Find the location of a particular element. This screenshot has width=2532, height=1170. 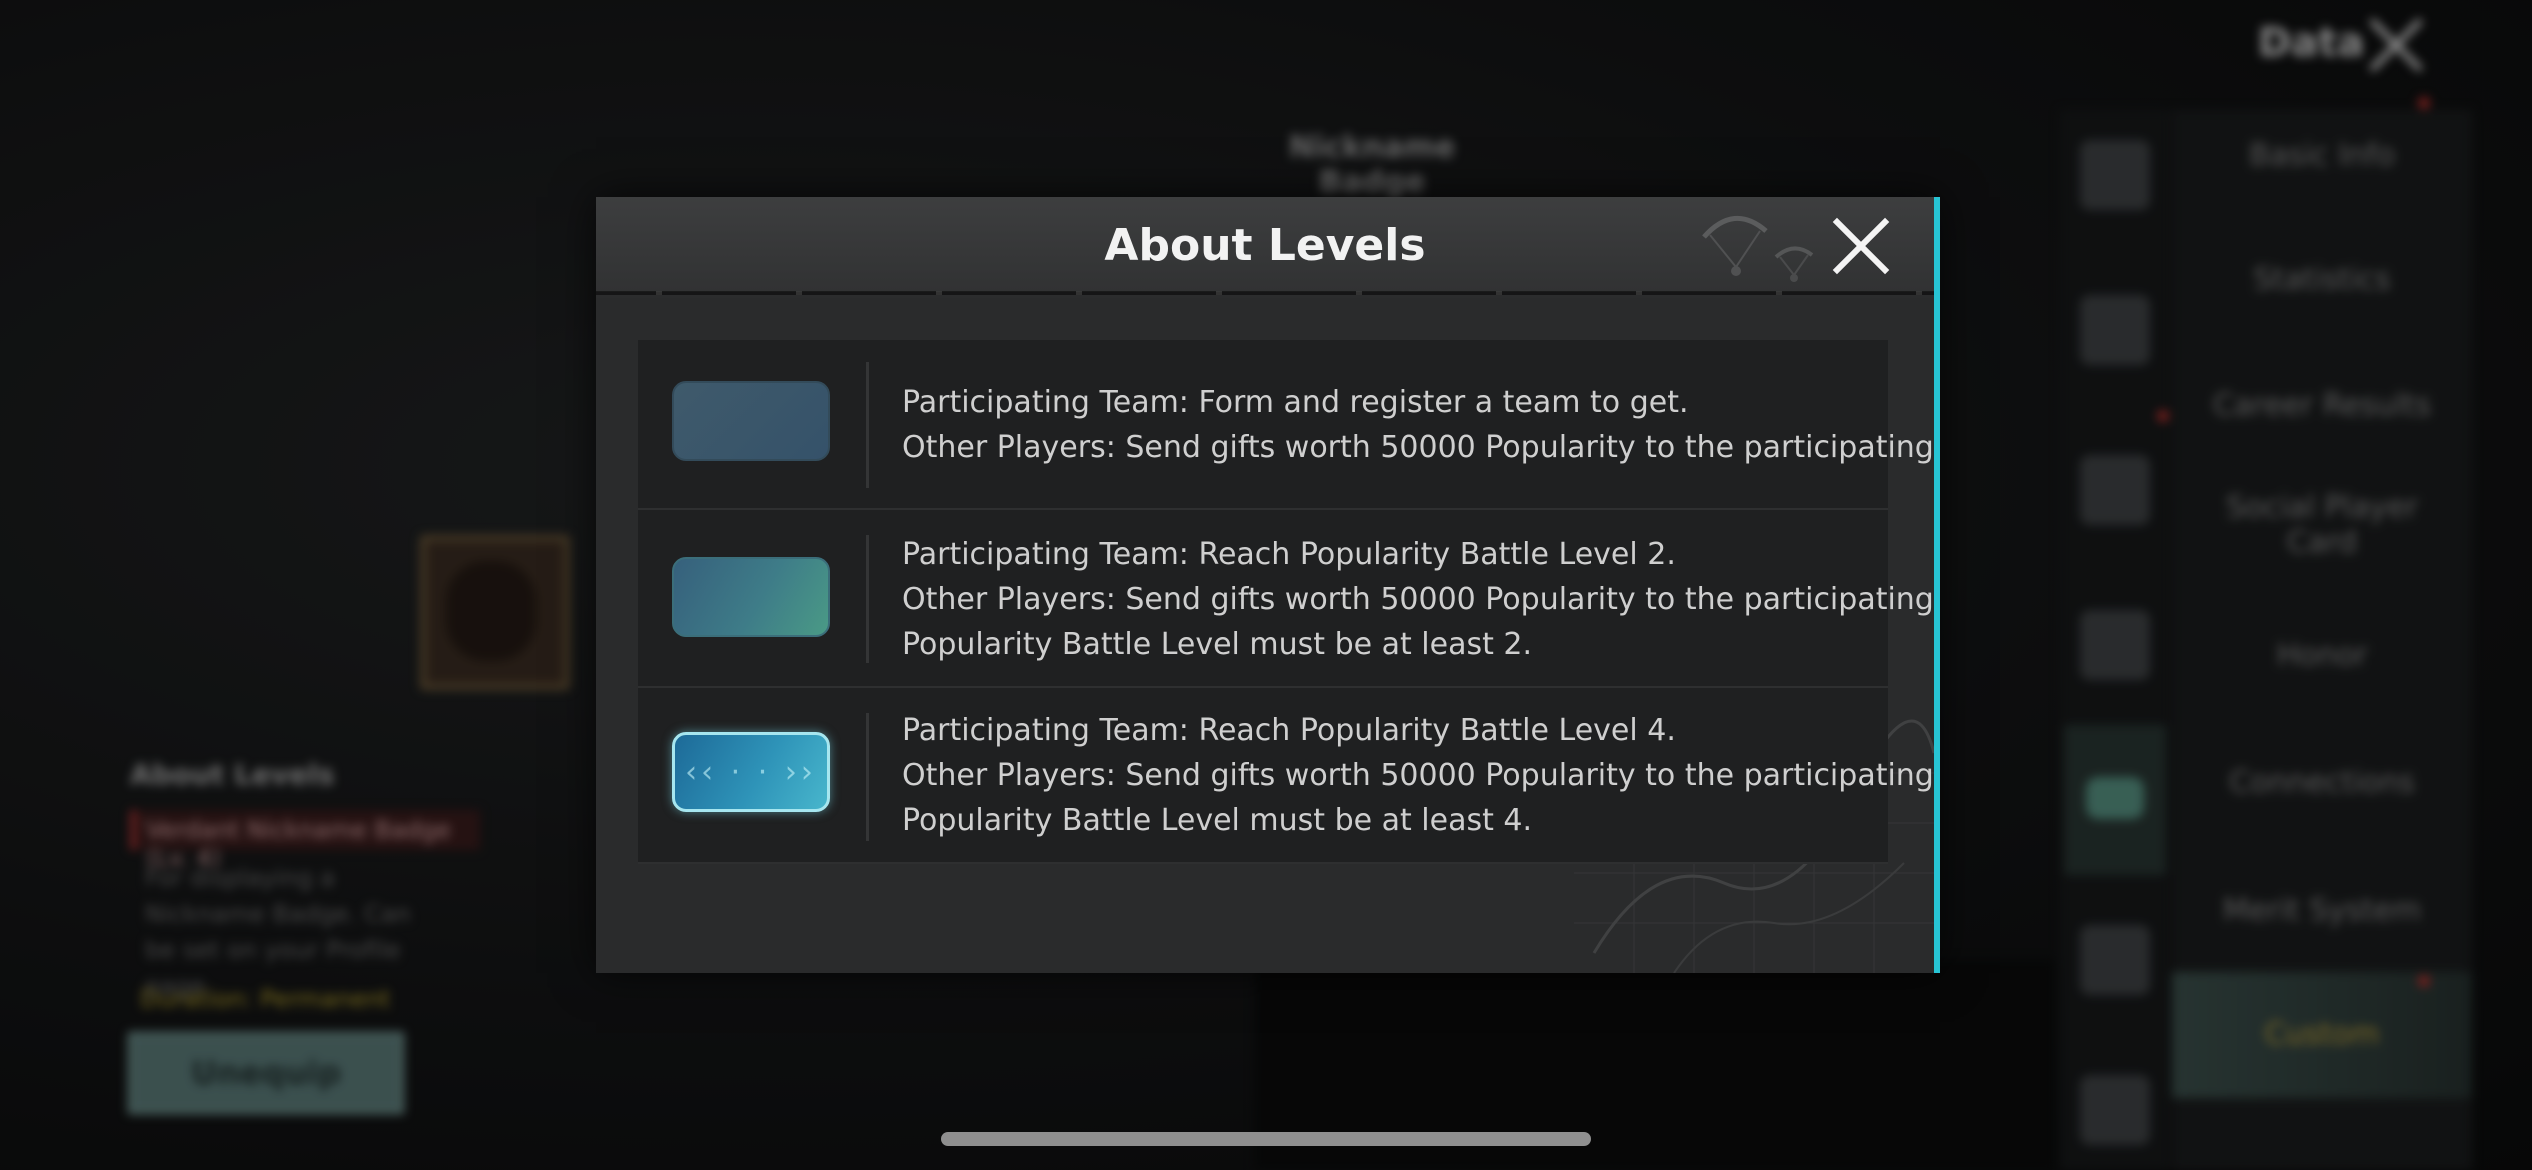

badge-level-2-icon is located at coordinates (751, 597).